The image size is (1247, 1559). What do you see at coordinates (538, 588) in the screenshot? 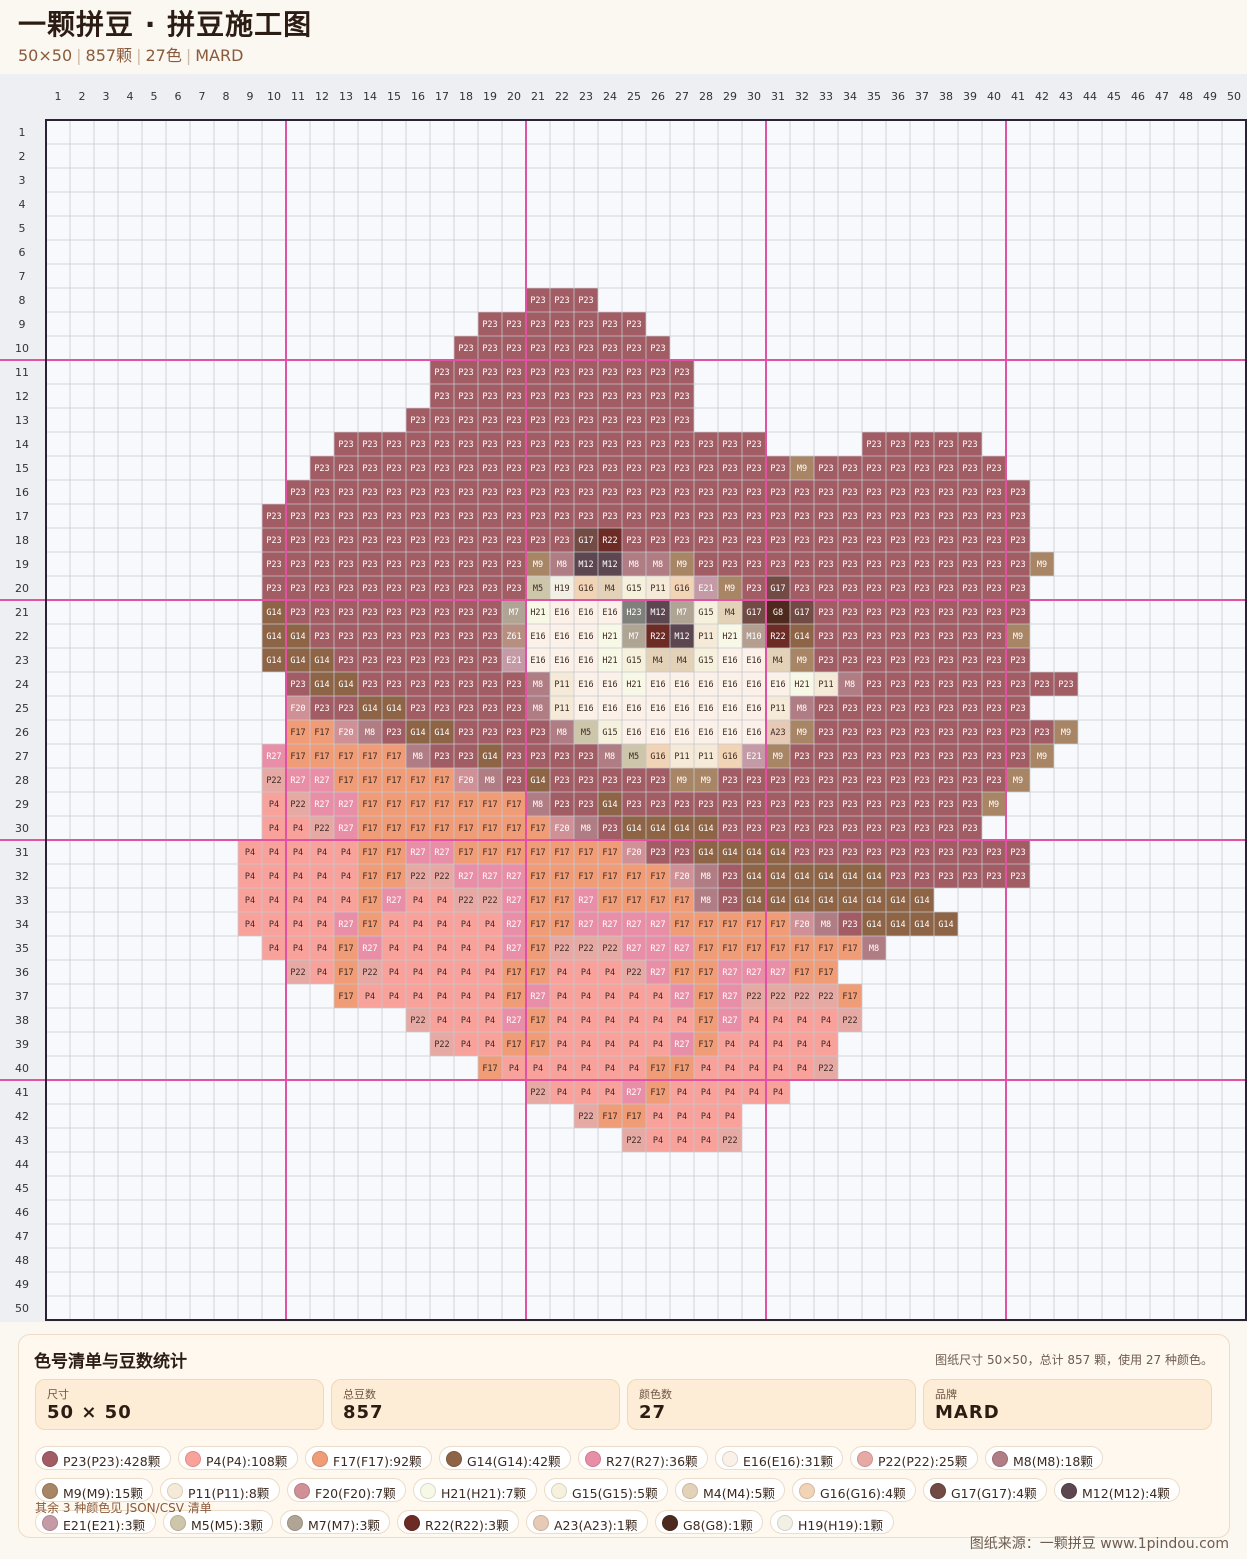
I see `bead-cell: M5` at bounding box center [538, 588].